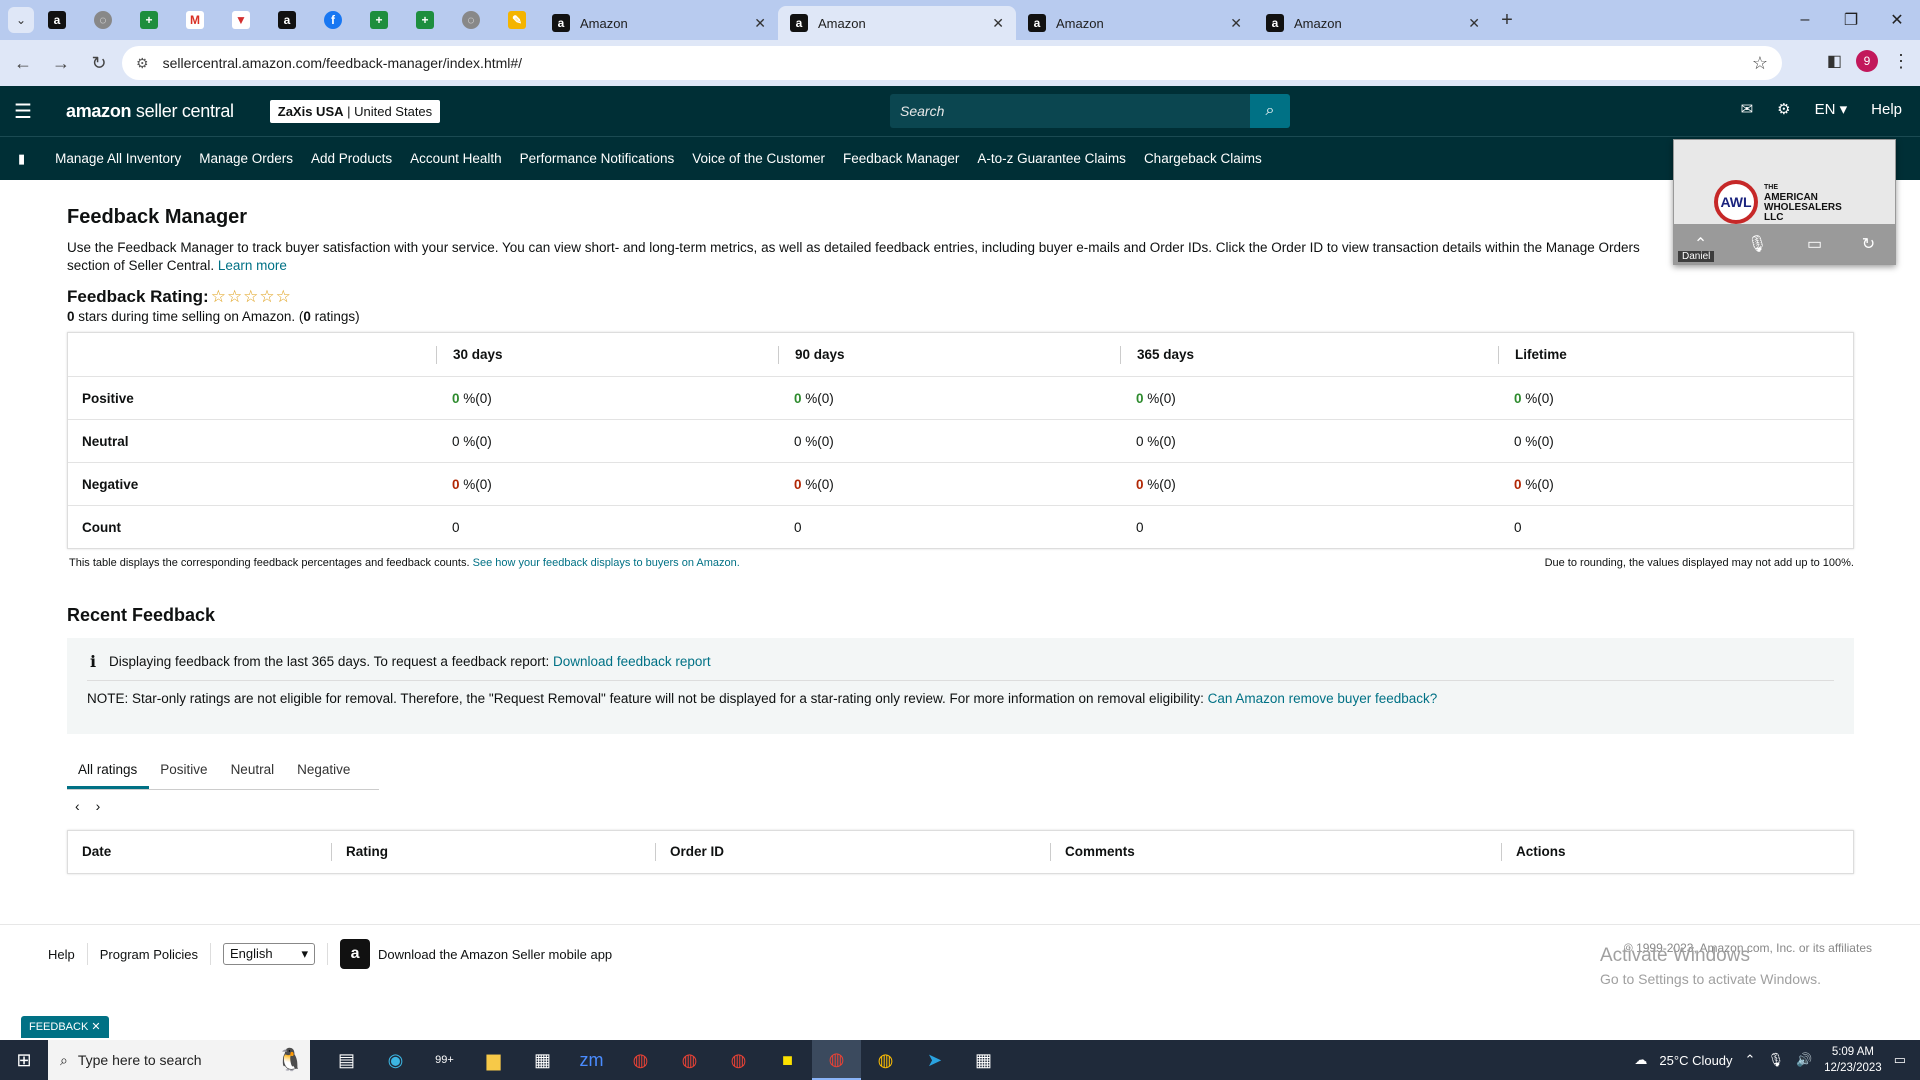 This screenshot has height=1080, width=1920. Describe the element at coordinates (1783, 109) in the screenshot. I see `gear-icon: ⚙` at that location.